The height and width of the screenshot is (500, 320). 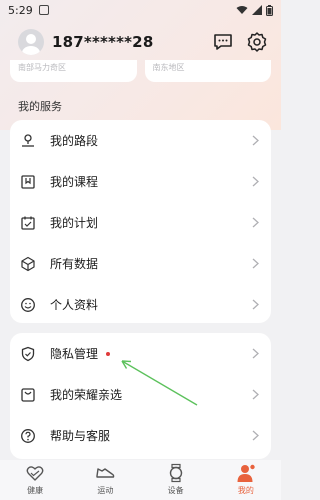 What do you see at coordinates (108, 353) in the screenshot?
I see `red-dot-badge` at bounding box center [108, 353].